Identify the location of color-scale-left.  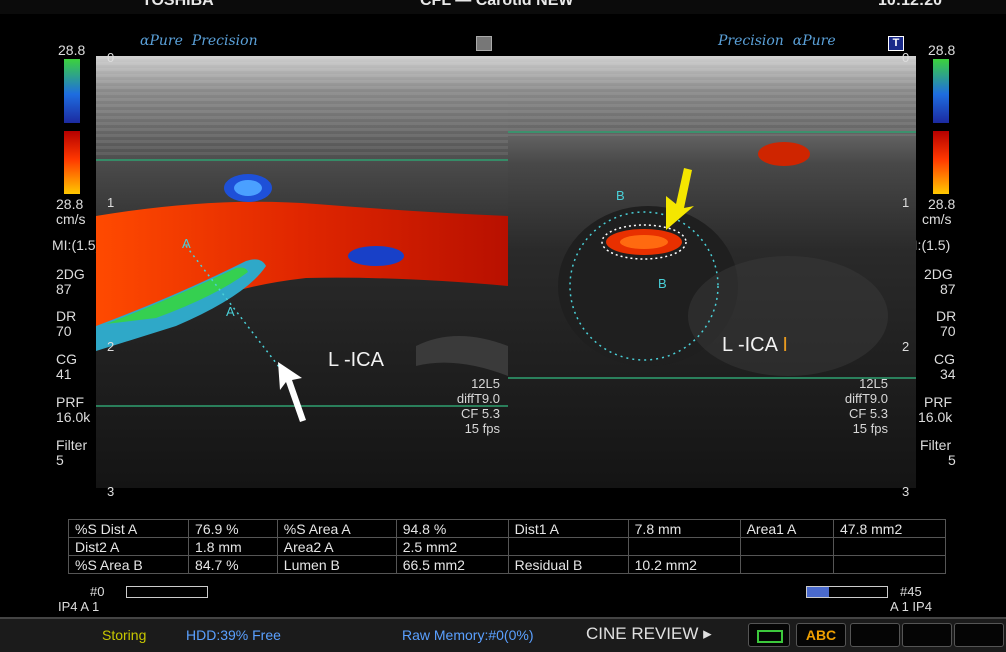
(72, 126).